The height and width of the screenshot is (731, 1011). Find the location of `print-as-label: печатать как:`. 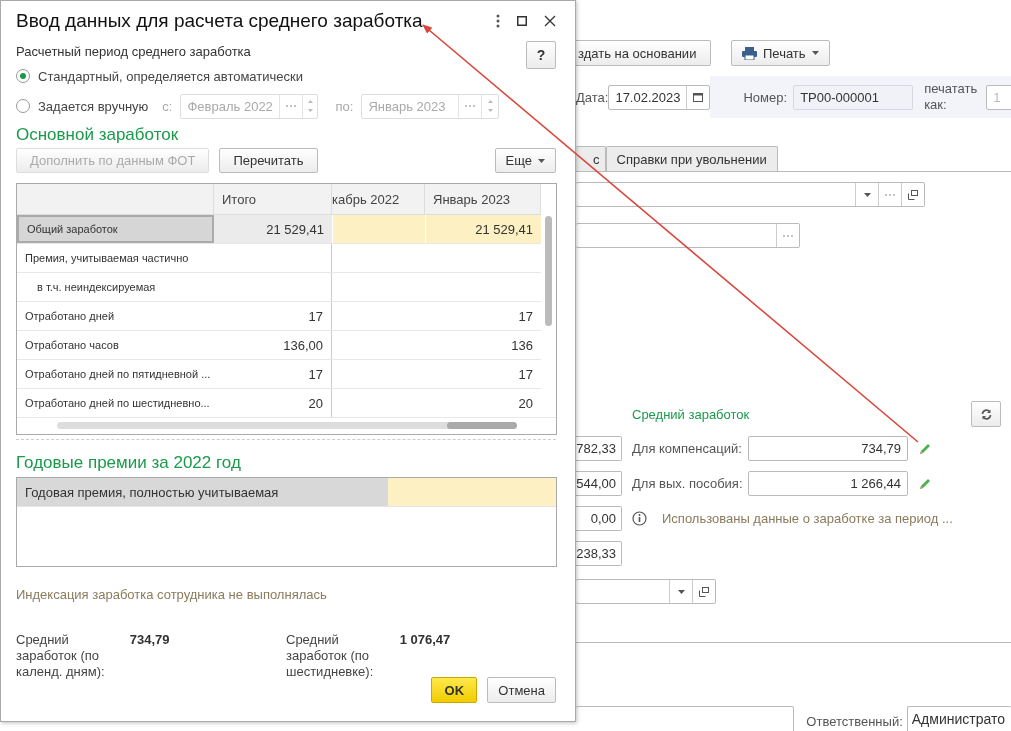

print-as-label: печатать как: is located at coordinates (951, 97).